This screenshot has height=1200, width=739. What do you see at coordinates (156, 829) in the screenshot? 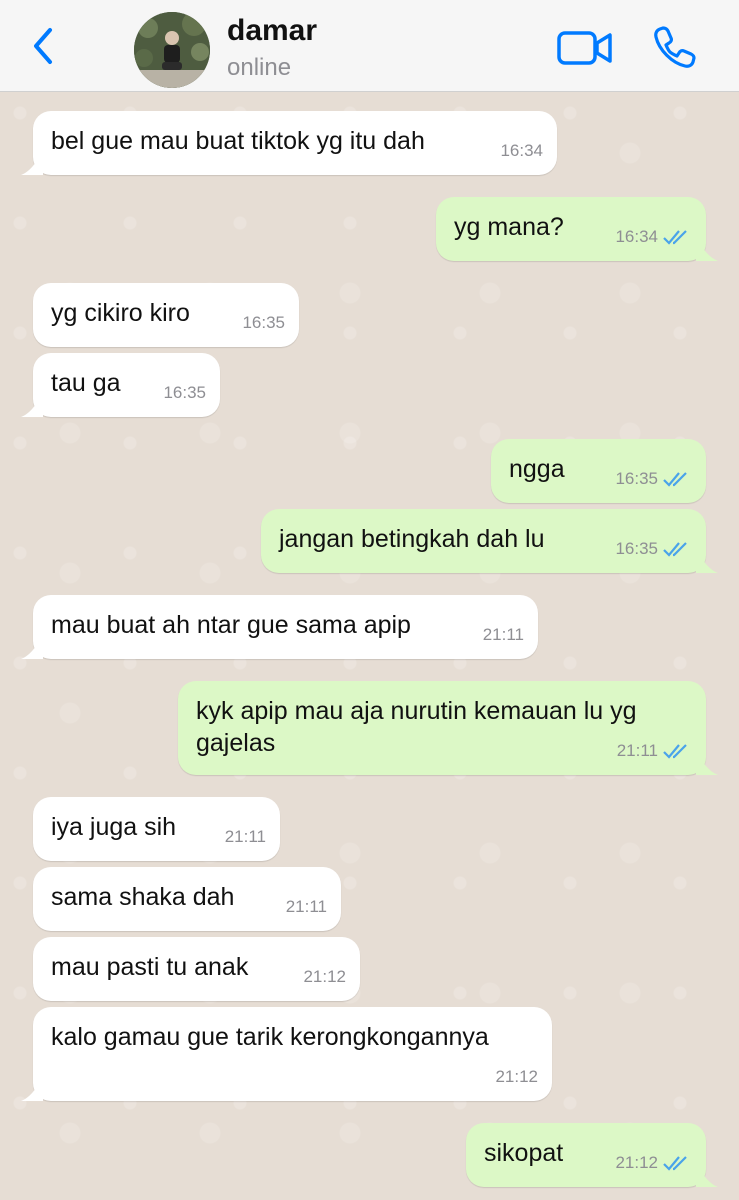
I see `message-bubble-incoming: iya juga sih 21:11` at bounding box center [156, 829].